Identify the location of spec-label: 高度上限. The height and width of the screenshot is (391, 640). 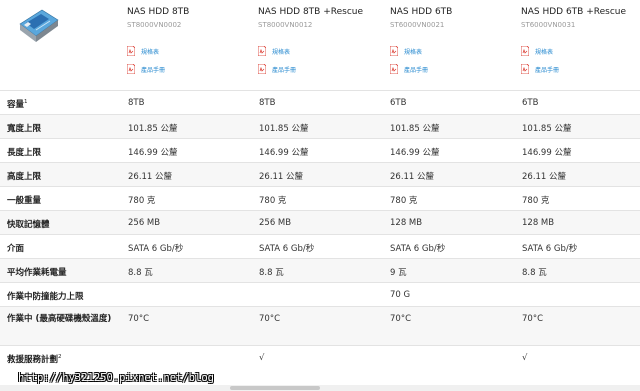
(24, 176).